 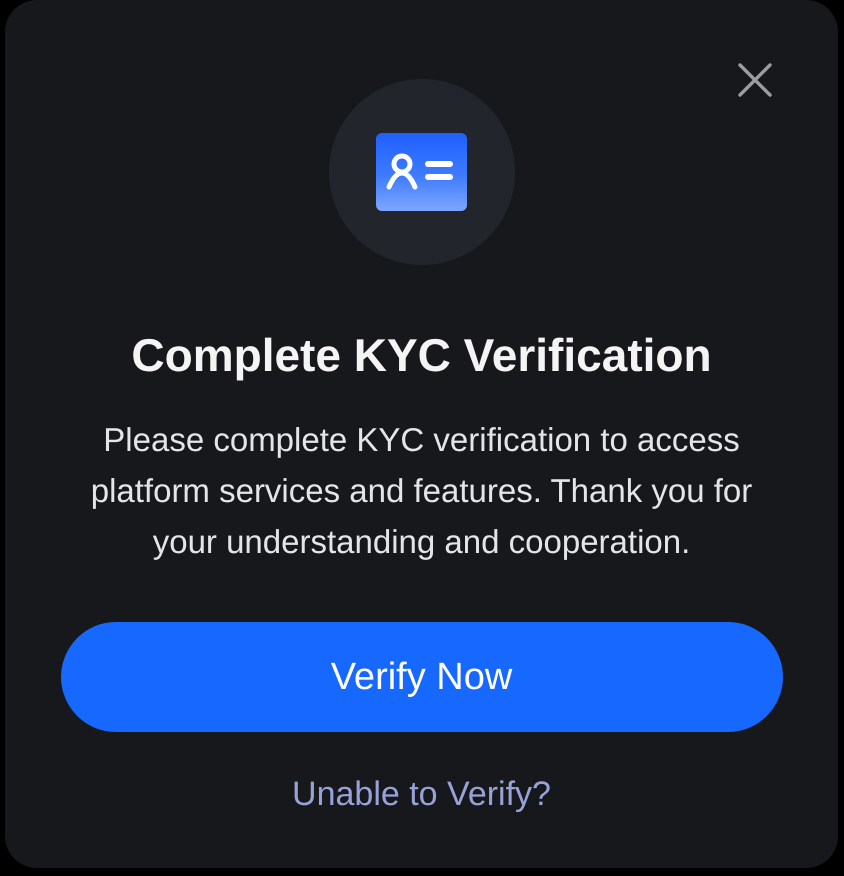 I want to click on verify-now-button: Verify Now, so click(x=421, y=677).